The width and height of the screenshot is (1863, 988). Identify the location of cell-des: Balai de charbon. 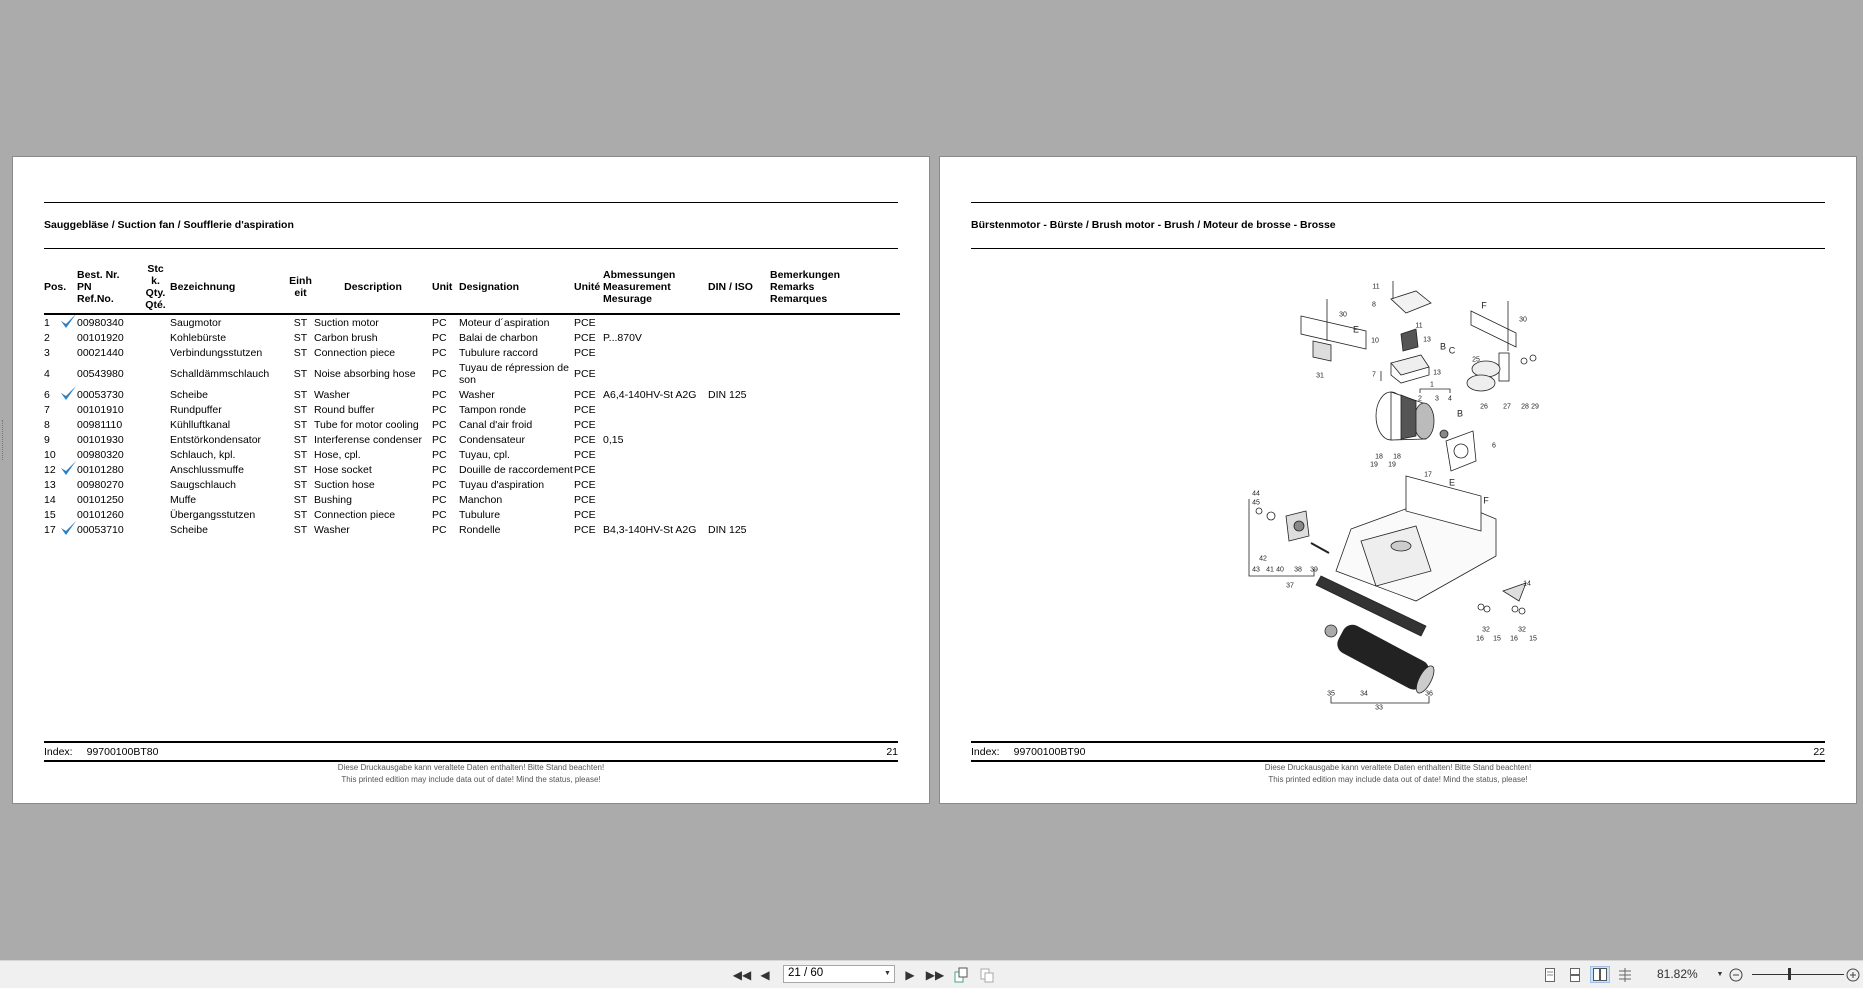
(498, 337).